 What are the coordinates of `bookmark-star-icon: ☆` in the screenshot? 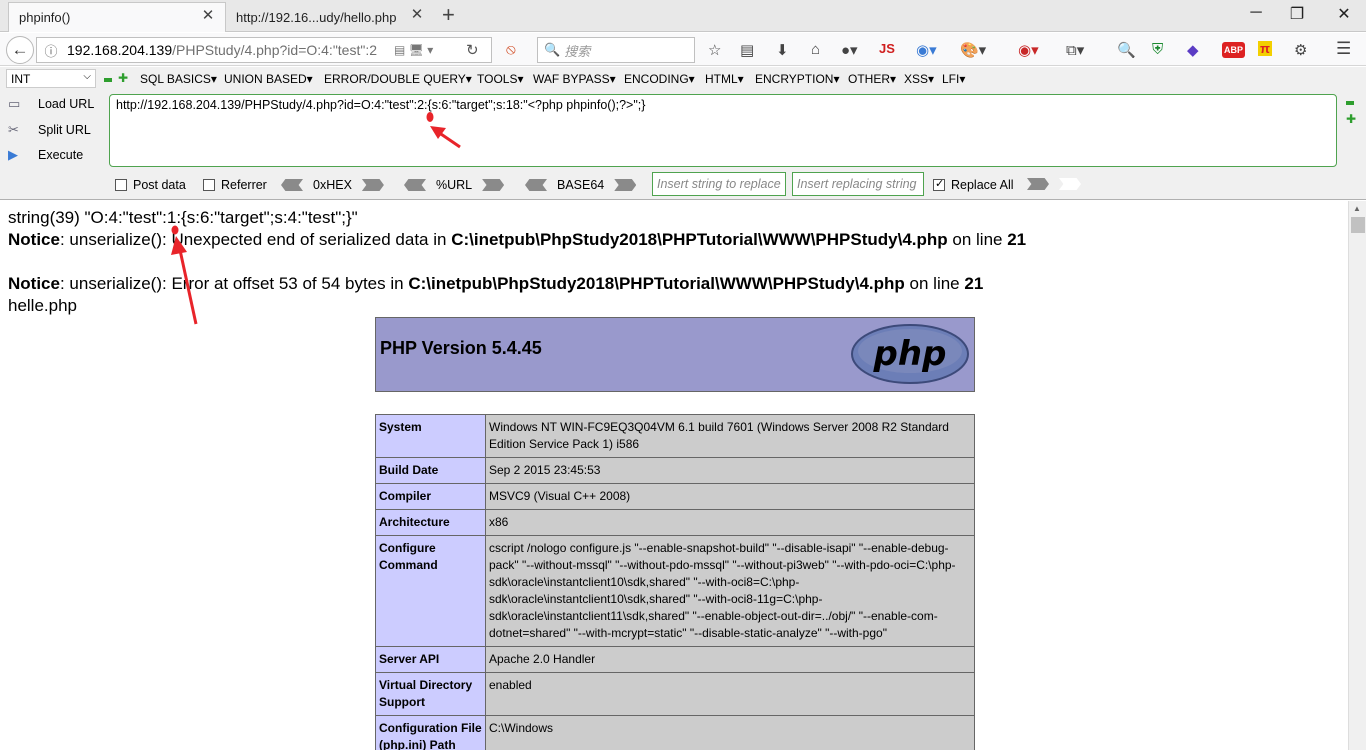 It's located at (714, 50).